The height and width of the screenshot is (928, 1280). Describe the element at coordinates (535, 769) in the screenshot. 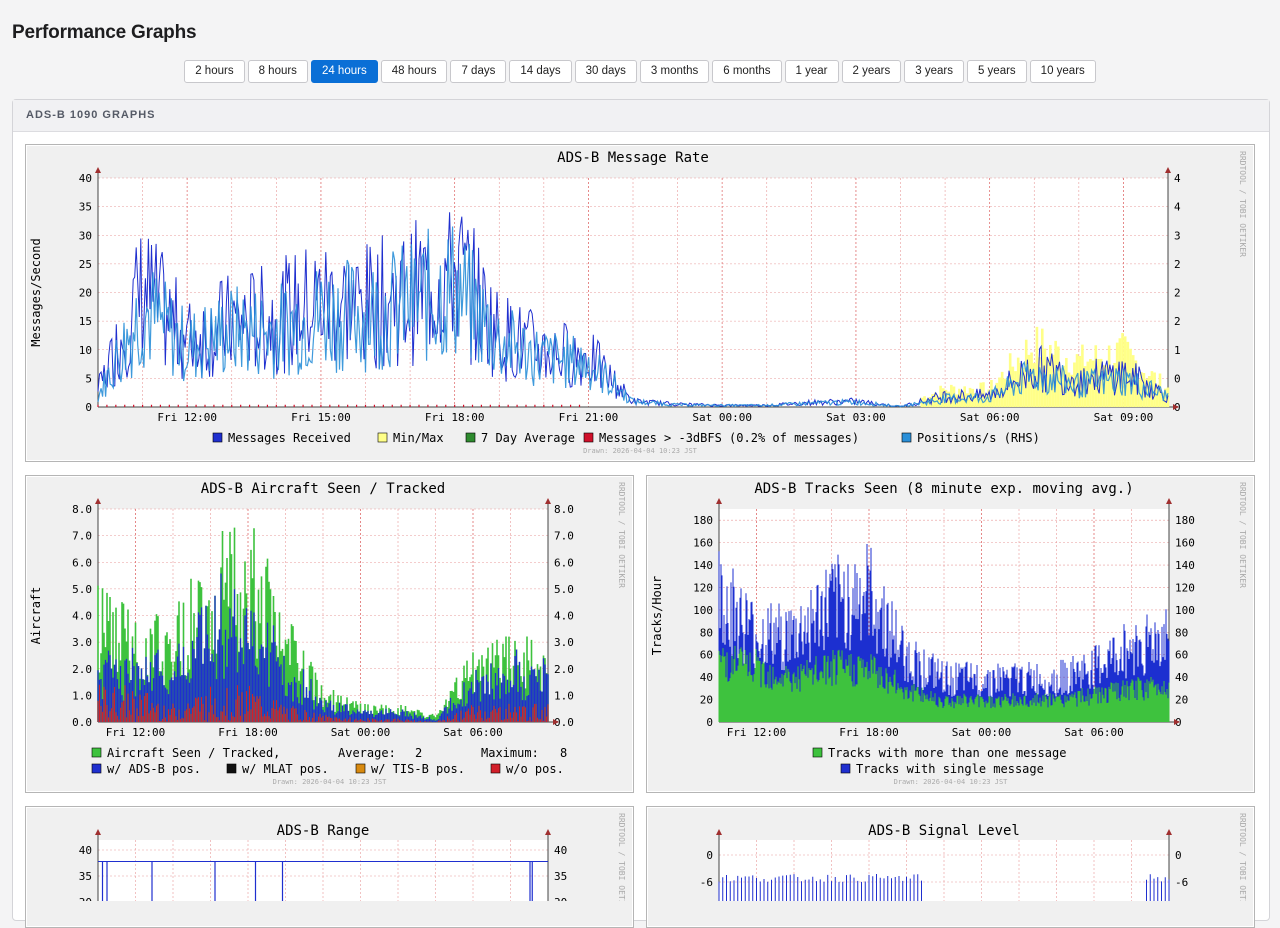

I see `legend-item: w/o pos.` at that location.